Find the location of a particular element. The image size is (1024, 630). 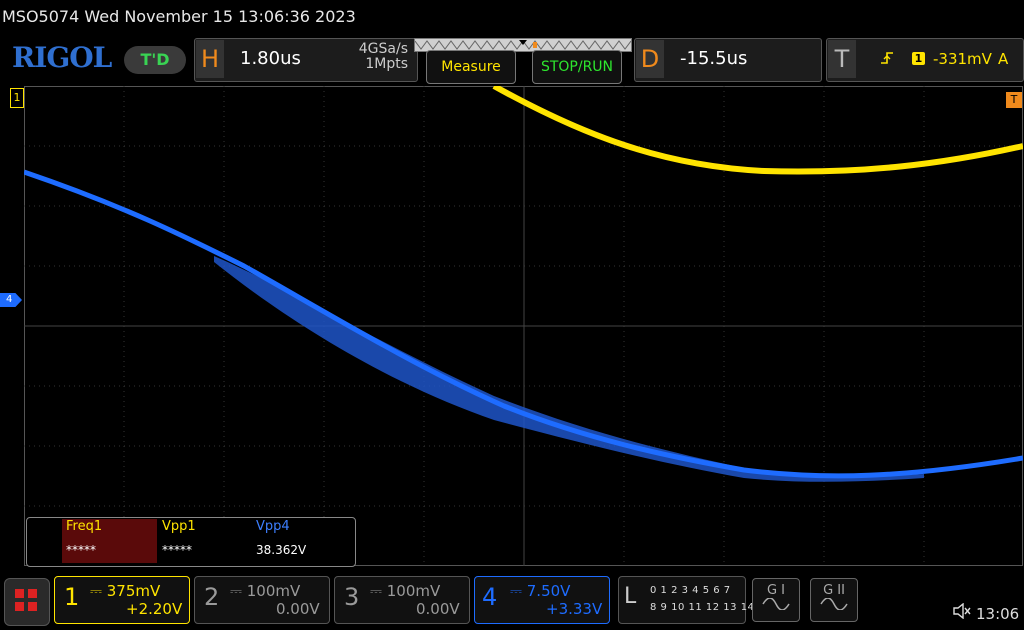

system-clock: 13:06 is located at coordinates (998, 614).